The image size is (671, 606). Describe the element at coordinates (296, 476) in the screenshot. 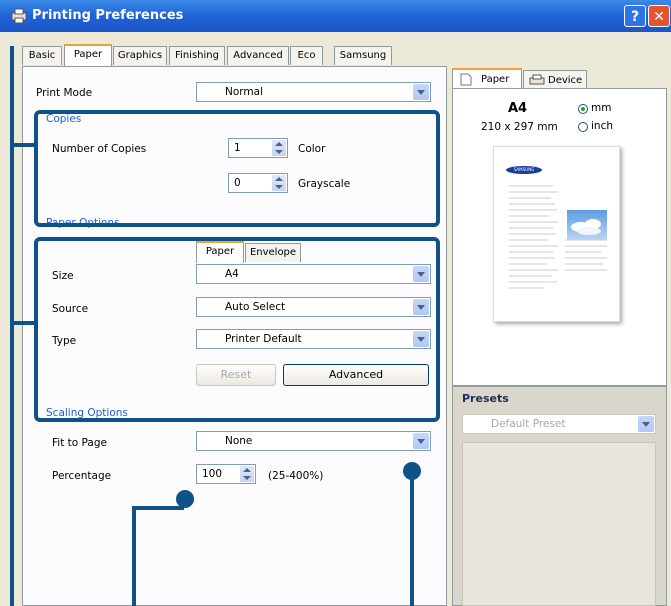

I see `percentage-range-label: (25-400%)` at that location.